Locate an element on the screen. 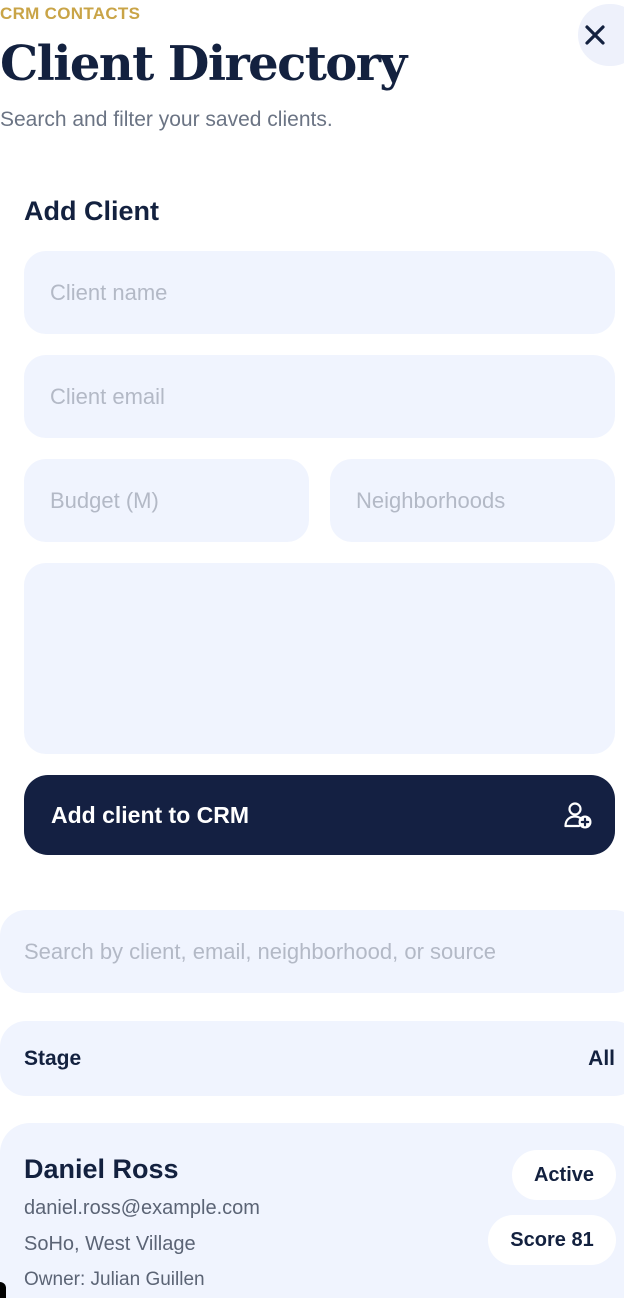 The image size is (624, 1298). page-subtitle: Search and filter your saved clients. is located at coordinates (166, 119).